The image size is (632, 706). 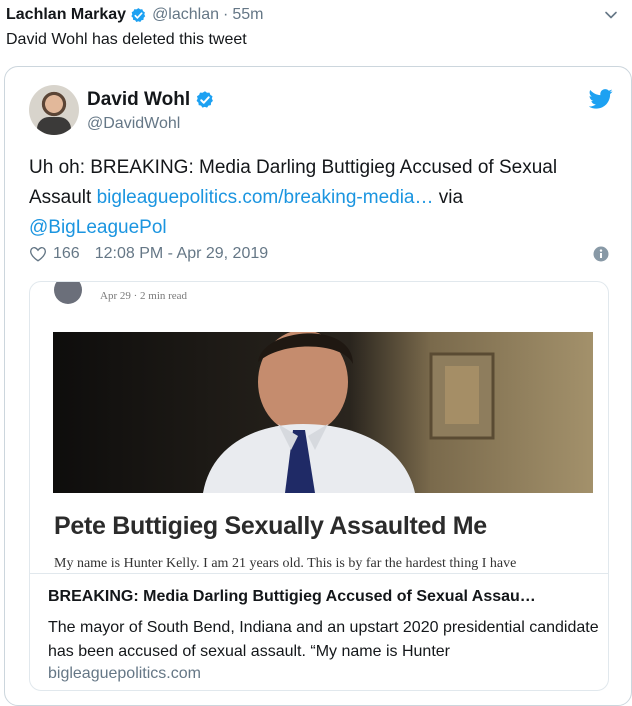 What do you see at coordinates (144, 296) in the screenshot?
I see `article-byline: Apr 29 · 2 min read` at bounding box center [144, 296].